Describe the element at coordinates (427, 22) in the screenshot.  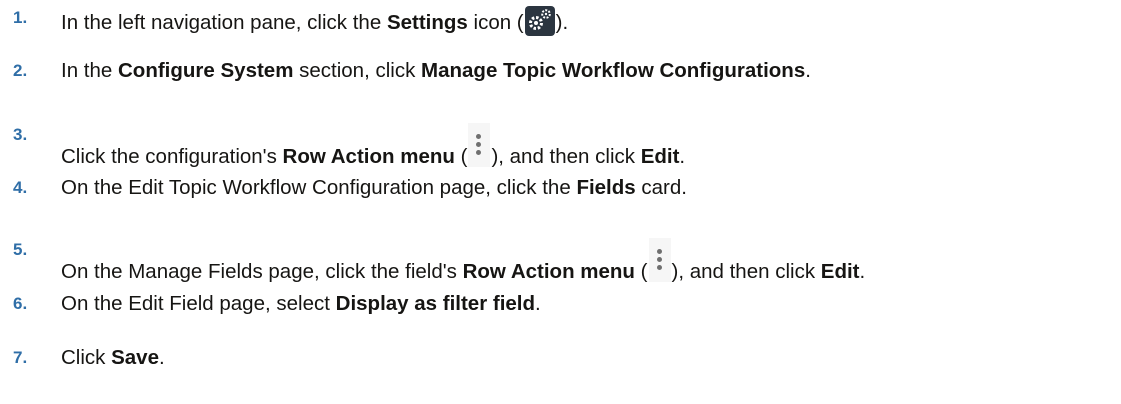
I see `settings-label: Settings` at that location.